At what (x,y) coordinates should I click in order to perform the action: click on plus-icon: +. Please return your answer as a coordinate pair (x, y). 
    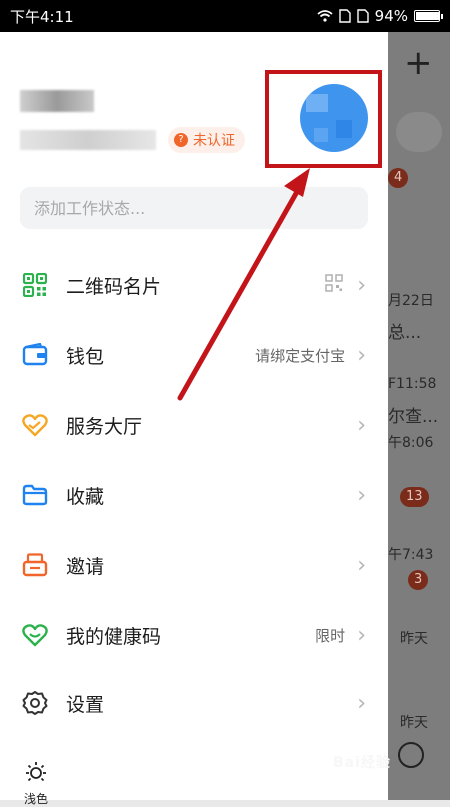
    Looking at the image, I should click on (418, 63).